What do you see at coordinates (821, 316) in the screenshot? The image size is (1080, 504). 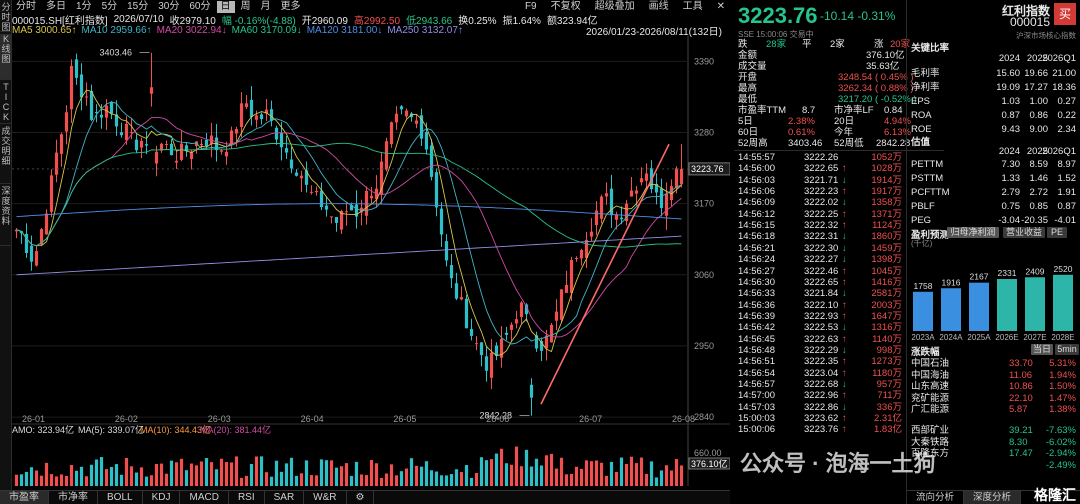 I see `tick-price: 3222.93` at bounding box center [821, 316].